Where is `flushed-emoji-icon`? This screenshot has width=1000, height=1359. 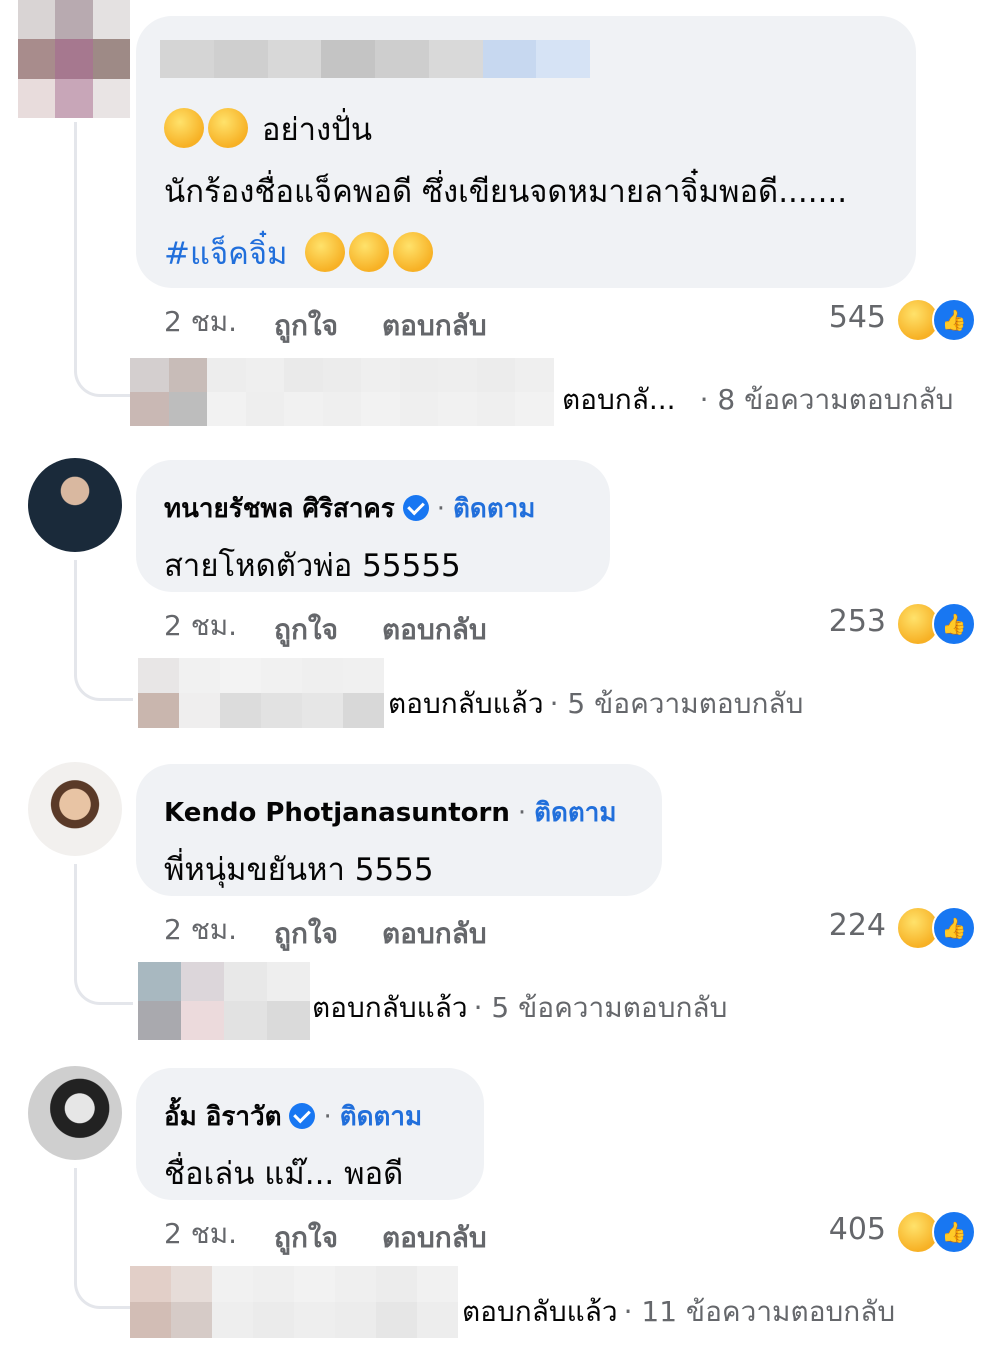 flushed-emoji-icon is located at coordinates (325, 252).